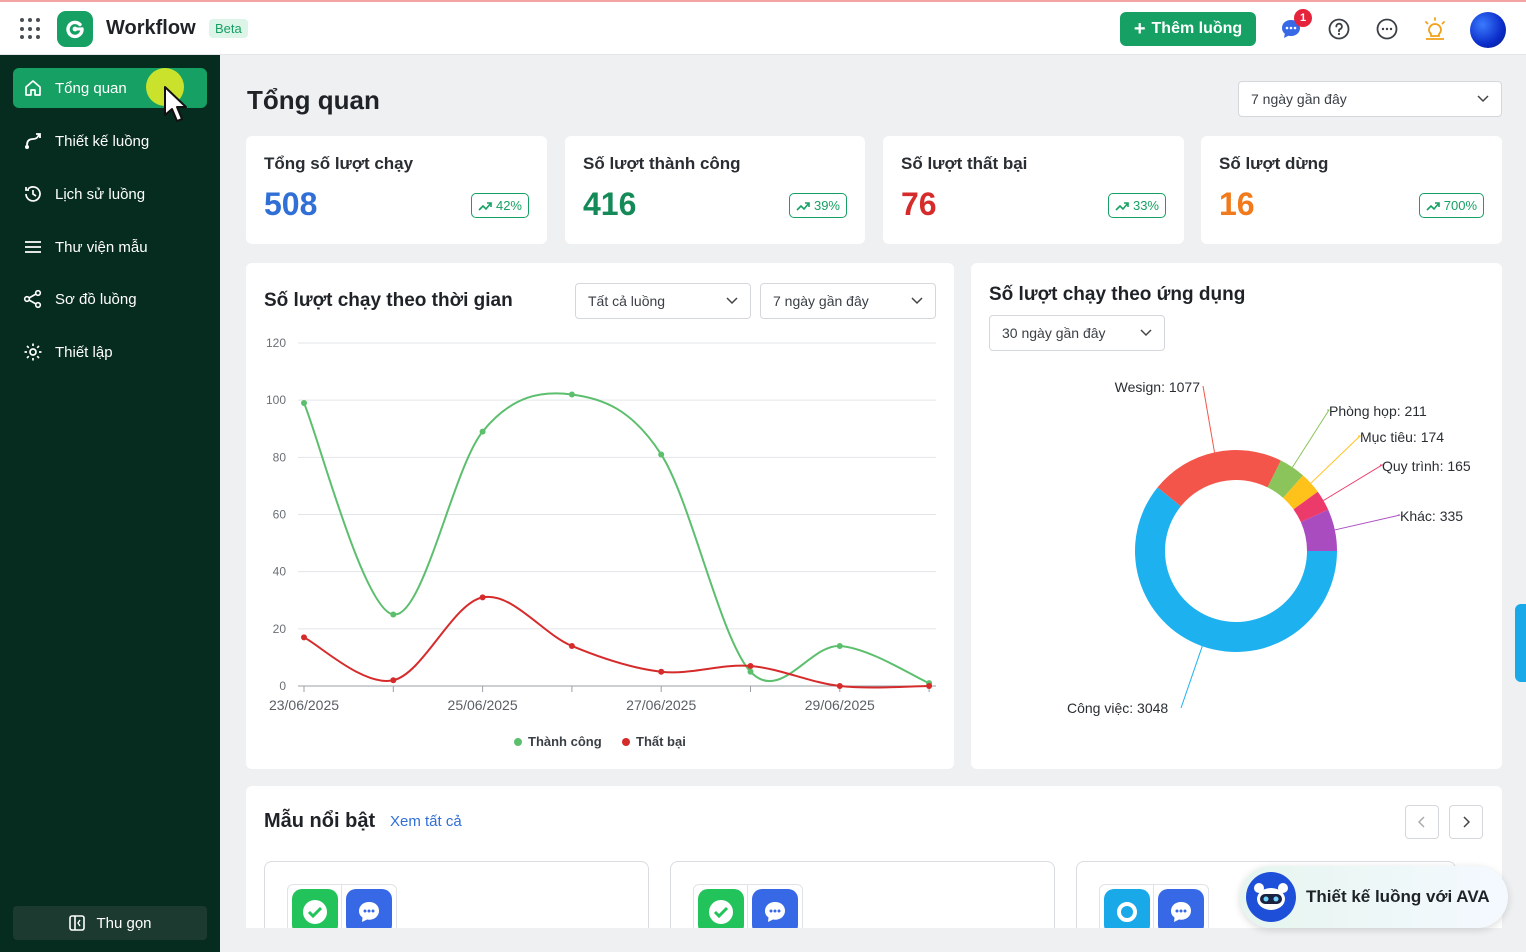 The width and height of the screenshot is (1526, 952). I want to click on stat-card-total: Tổng số lượt chạy 508 42%, so click(396, 190).